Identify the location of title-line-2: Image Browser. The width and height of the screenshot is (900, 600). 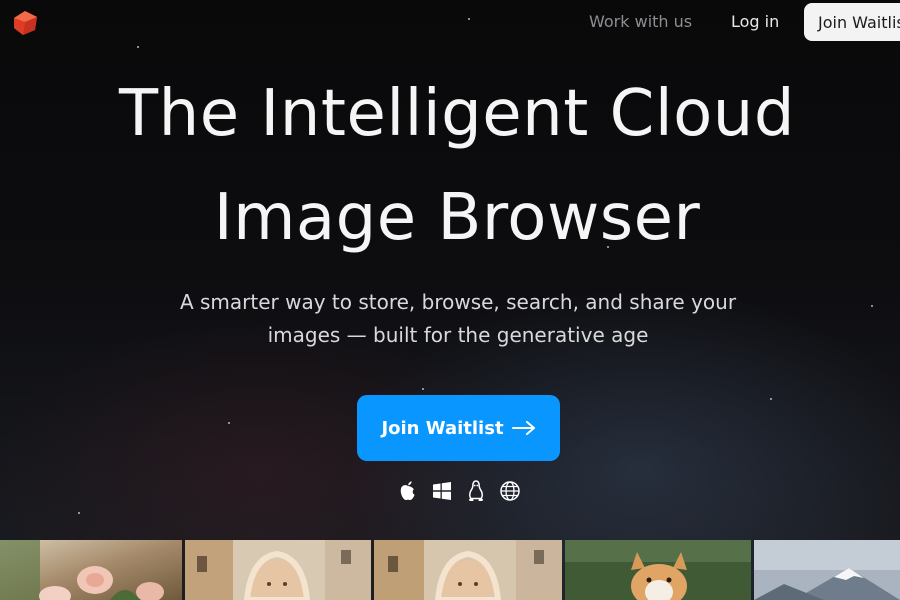
(457, 218).